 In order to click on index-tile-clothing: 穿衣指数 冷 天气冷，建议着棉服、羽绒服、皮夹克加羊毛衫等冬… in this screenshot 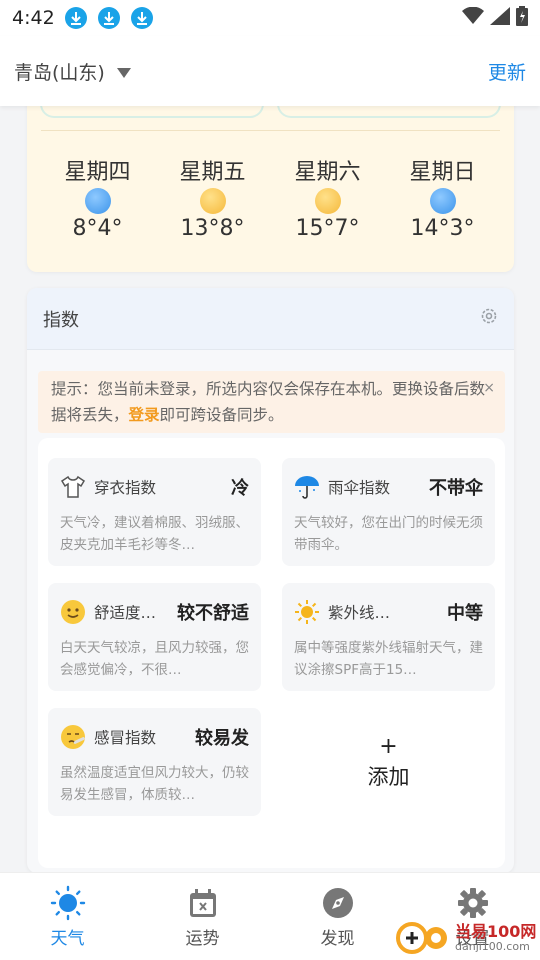, I will do `click(154, 512)`.